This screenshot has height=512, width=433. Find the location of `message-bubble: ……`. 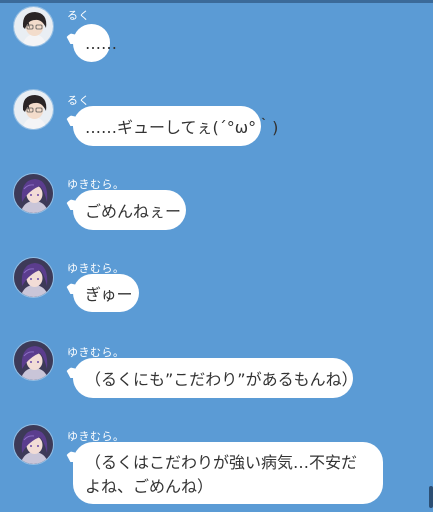

message-bubble: …… is located at coordinates (95, 43).